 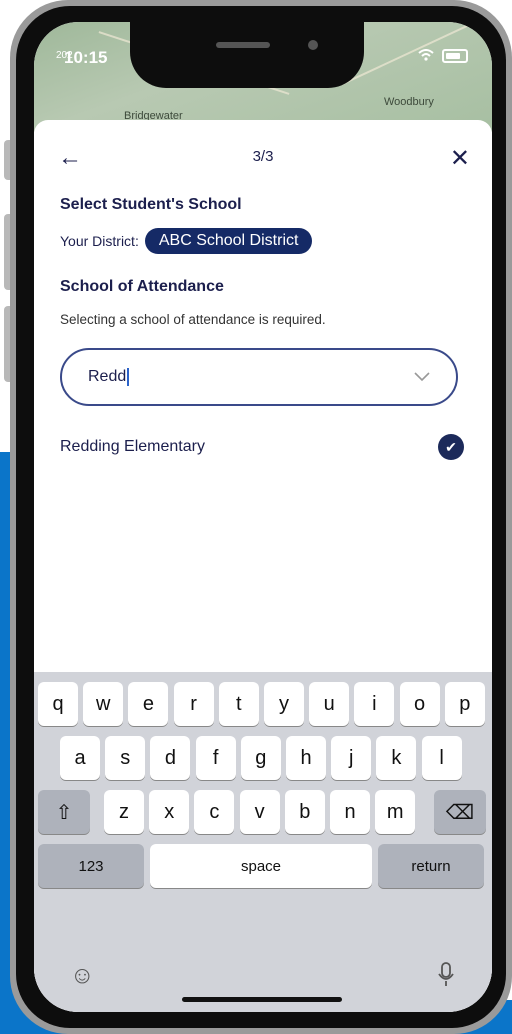 I want to click on key-i: i, so click(x=374, y=704).